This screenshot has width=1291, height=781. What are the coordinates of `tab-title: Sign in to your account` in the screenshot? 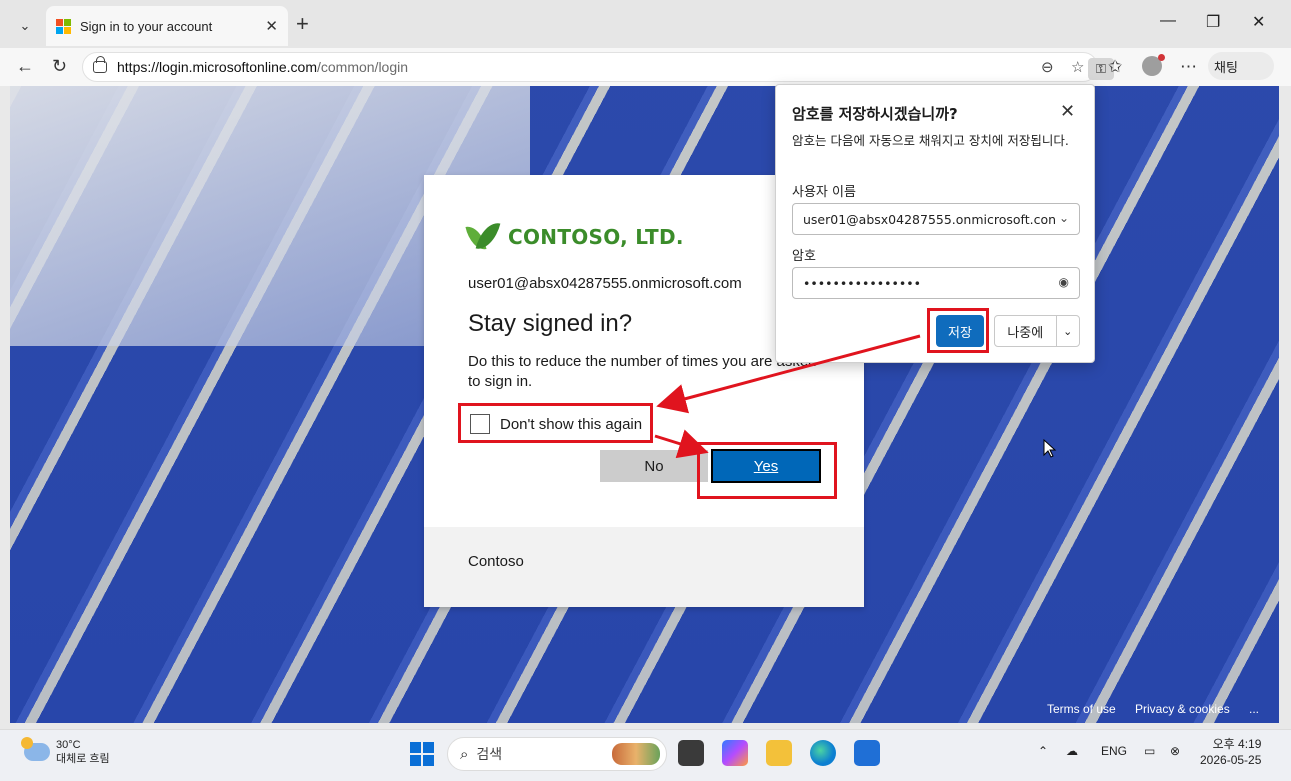 It's located at (146, 26).